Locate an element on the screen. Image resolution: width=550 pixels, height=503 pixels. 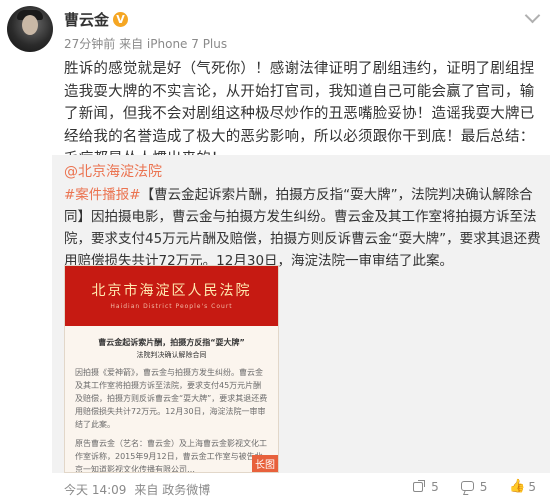
hashtag-link: #案件播报# is located at coordinates (102, 195).